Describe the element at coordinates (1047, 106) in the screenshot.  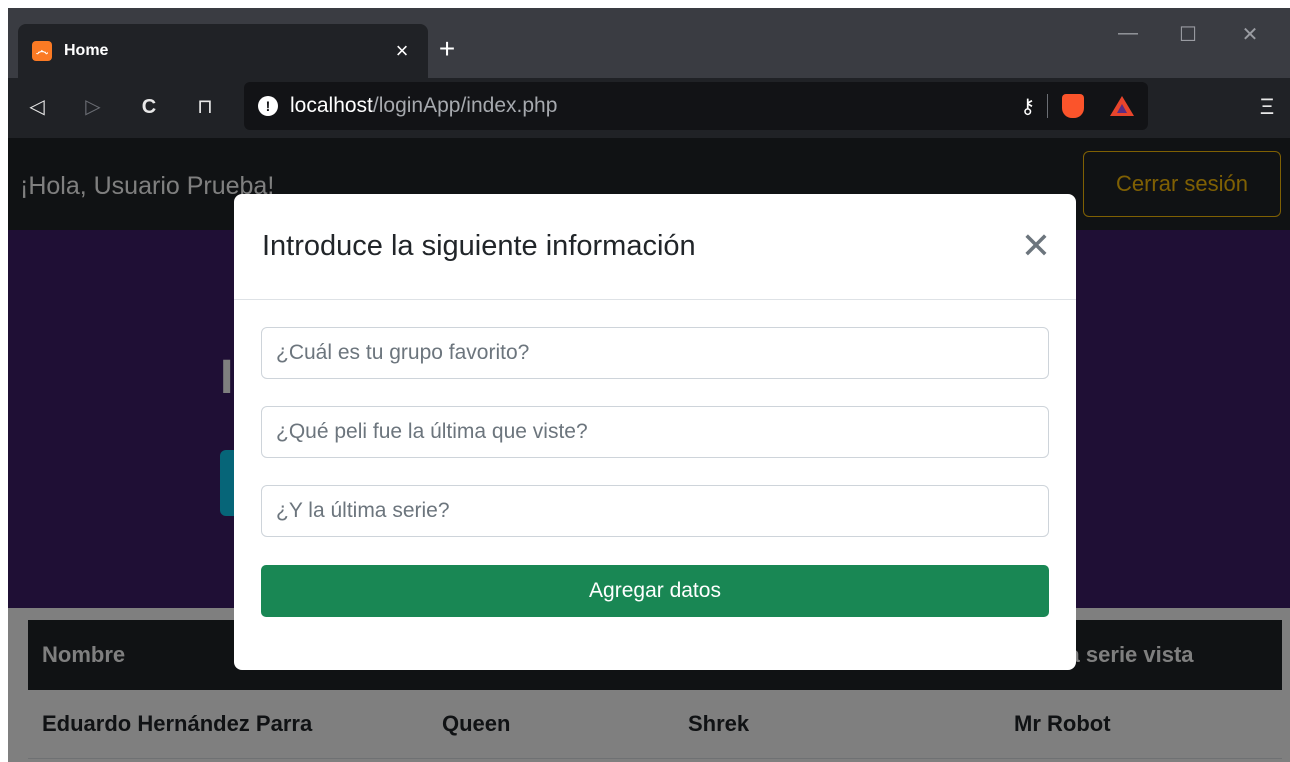
I see `divider` at that location.